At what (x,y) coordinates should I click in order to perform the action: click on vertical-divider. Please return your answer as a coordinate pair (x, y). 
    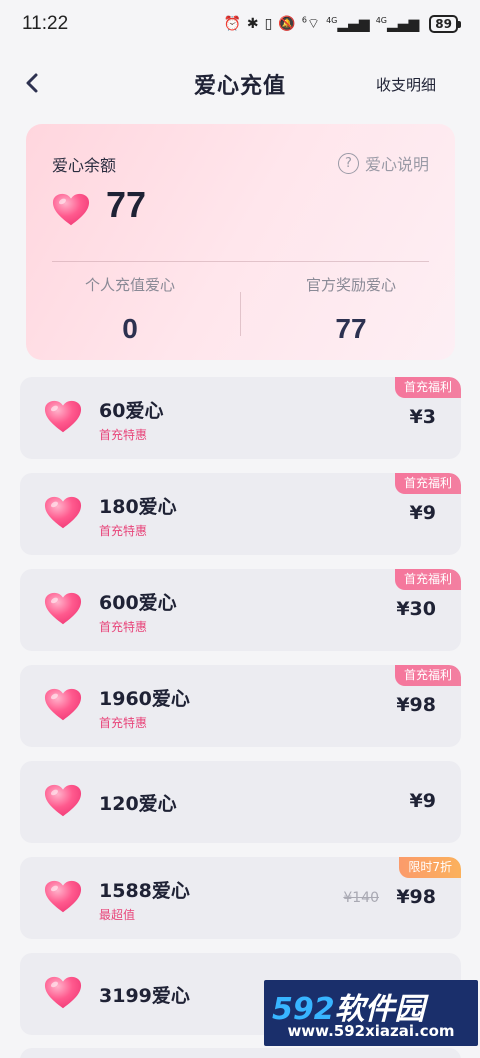
    Looking at the image, I should click on (240, 314).